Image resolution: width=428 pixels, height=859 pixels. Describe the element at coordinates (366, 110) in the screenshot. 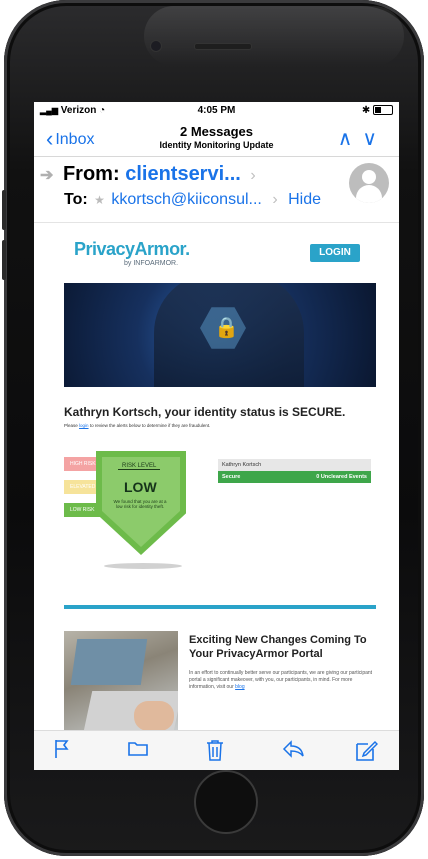

I see `bluetooth-icon: ✱` at that location.